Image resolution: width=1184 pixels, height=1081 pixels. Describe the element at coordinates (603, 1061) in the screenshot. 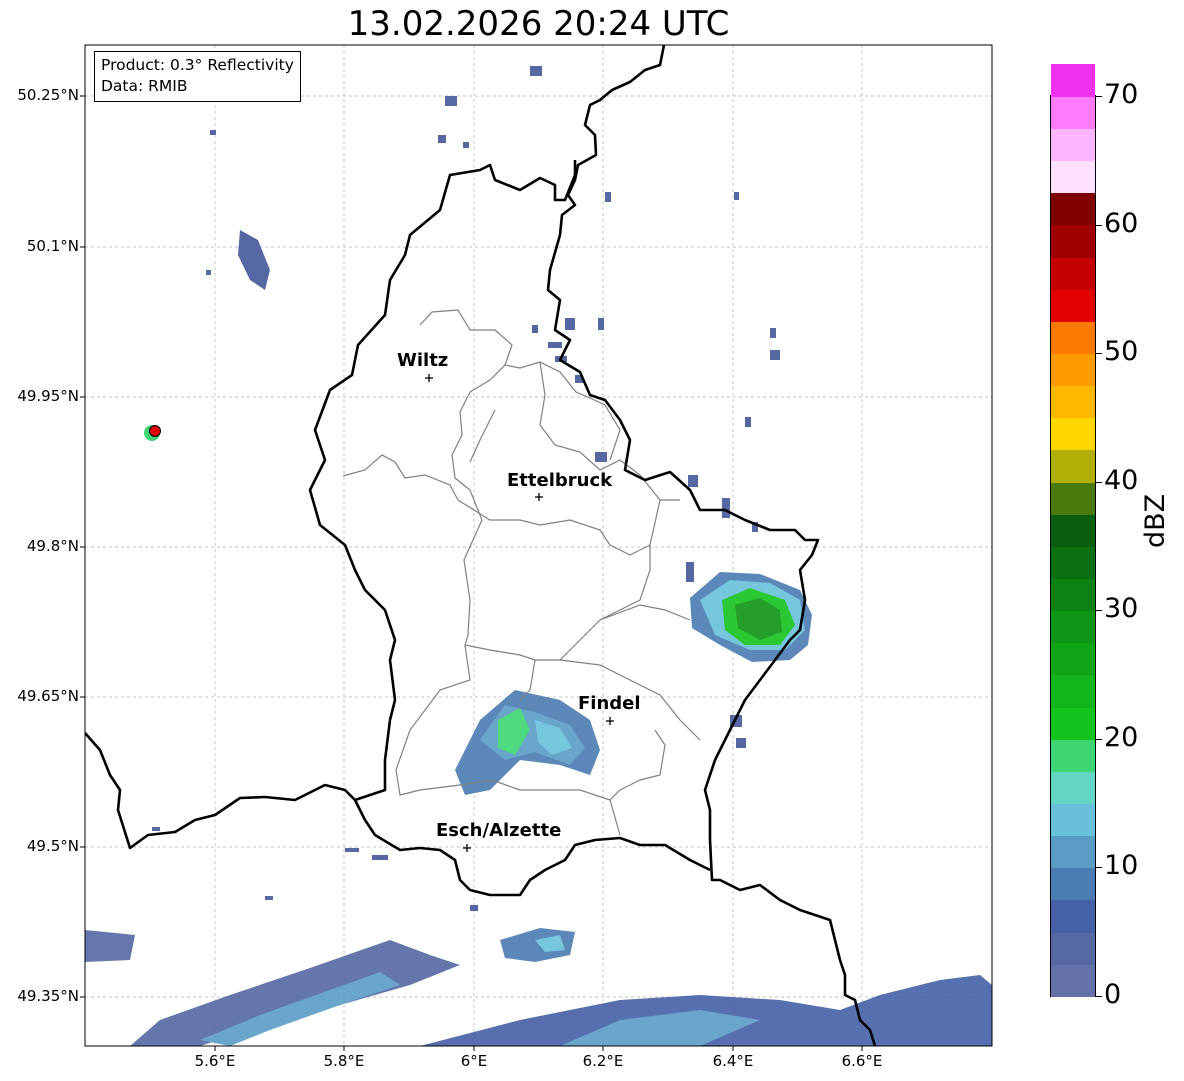

I see `lon-label: 6.2°E` at that location.